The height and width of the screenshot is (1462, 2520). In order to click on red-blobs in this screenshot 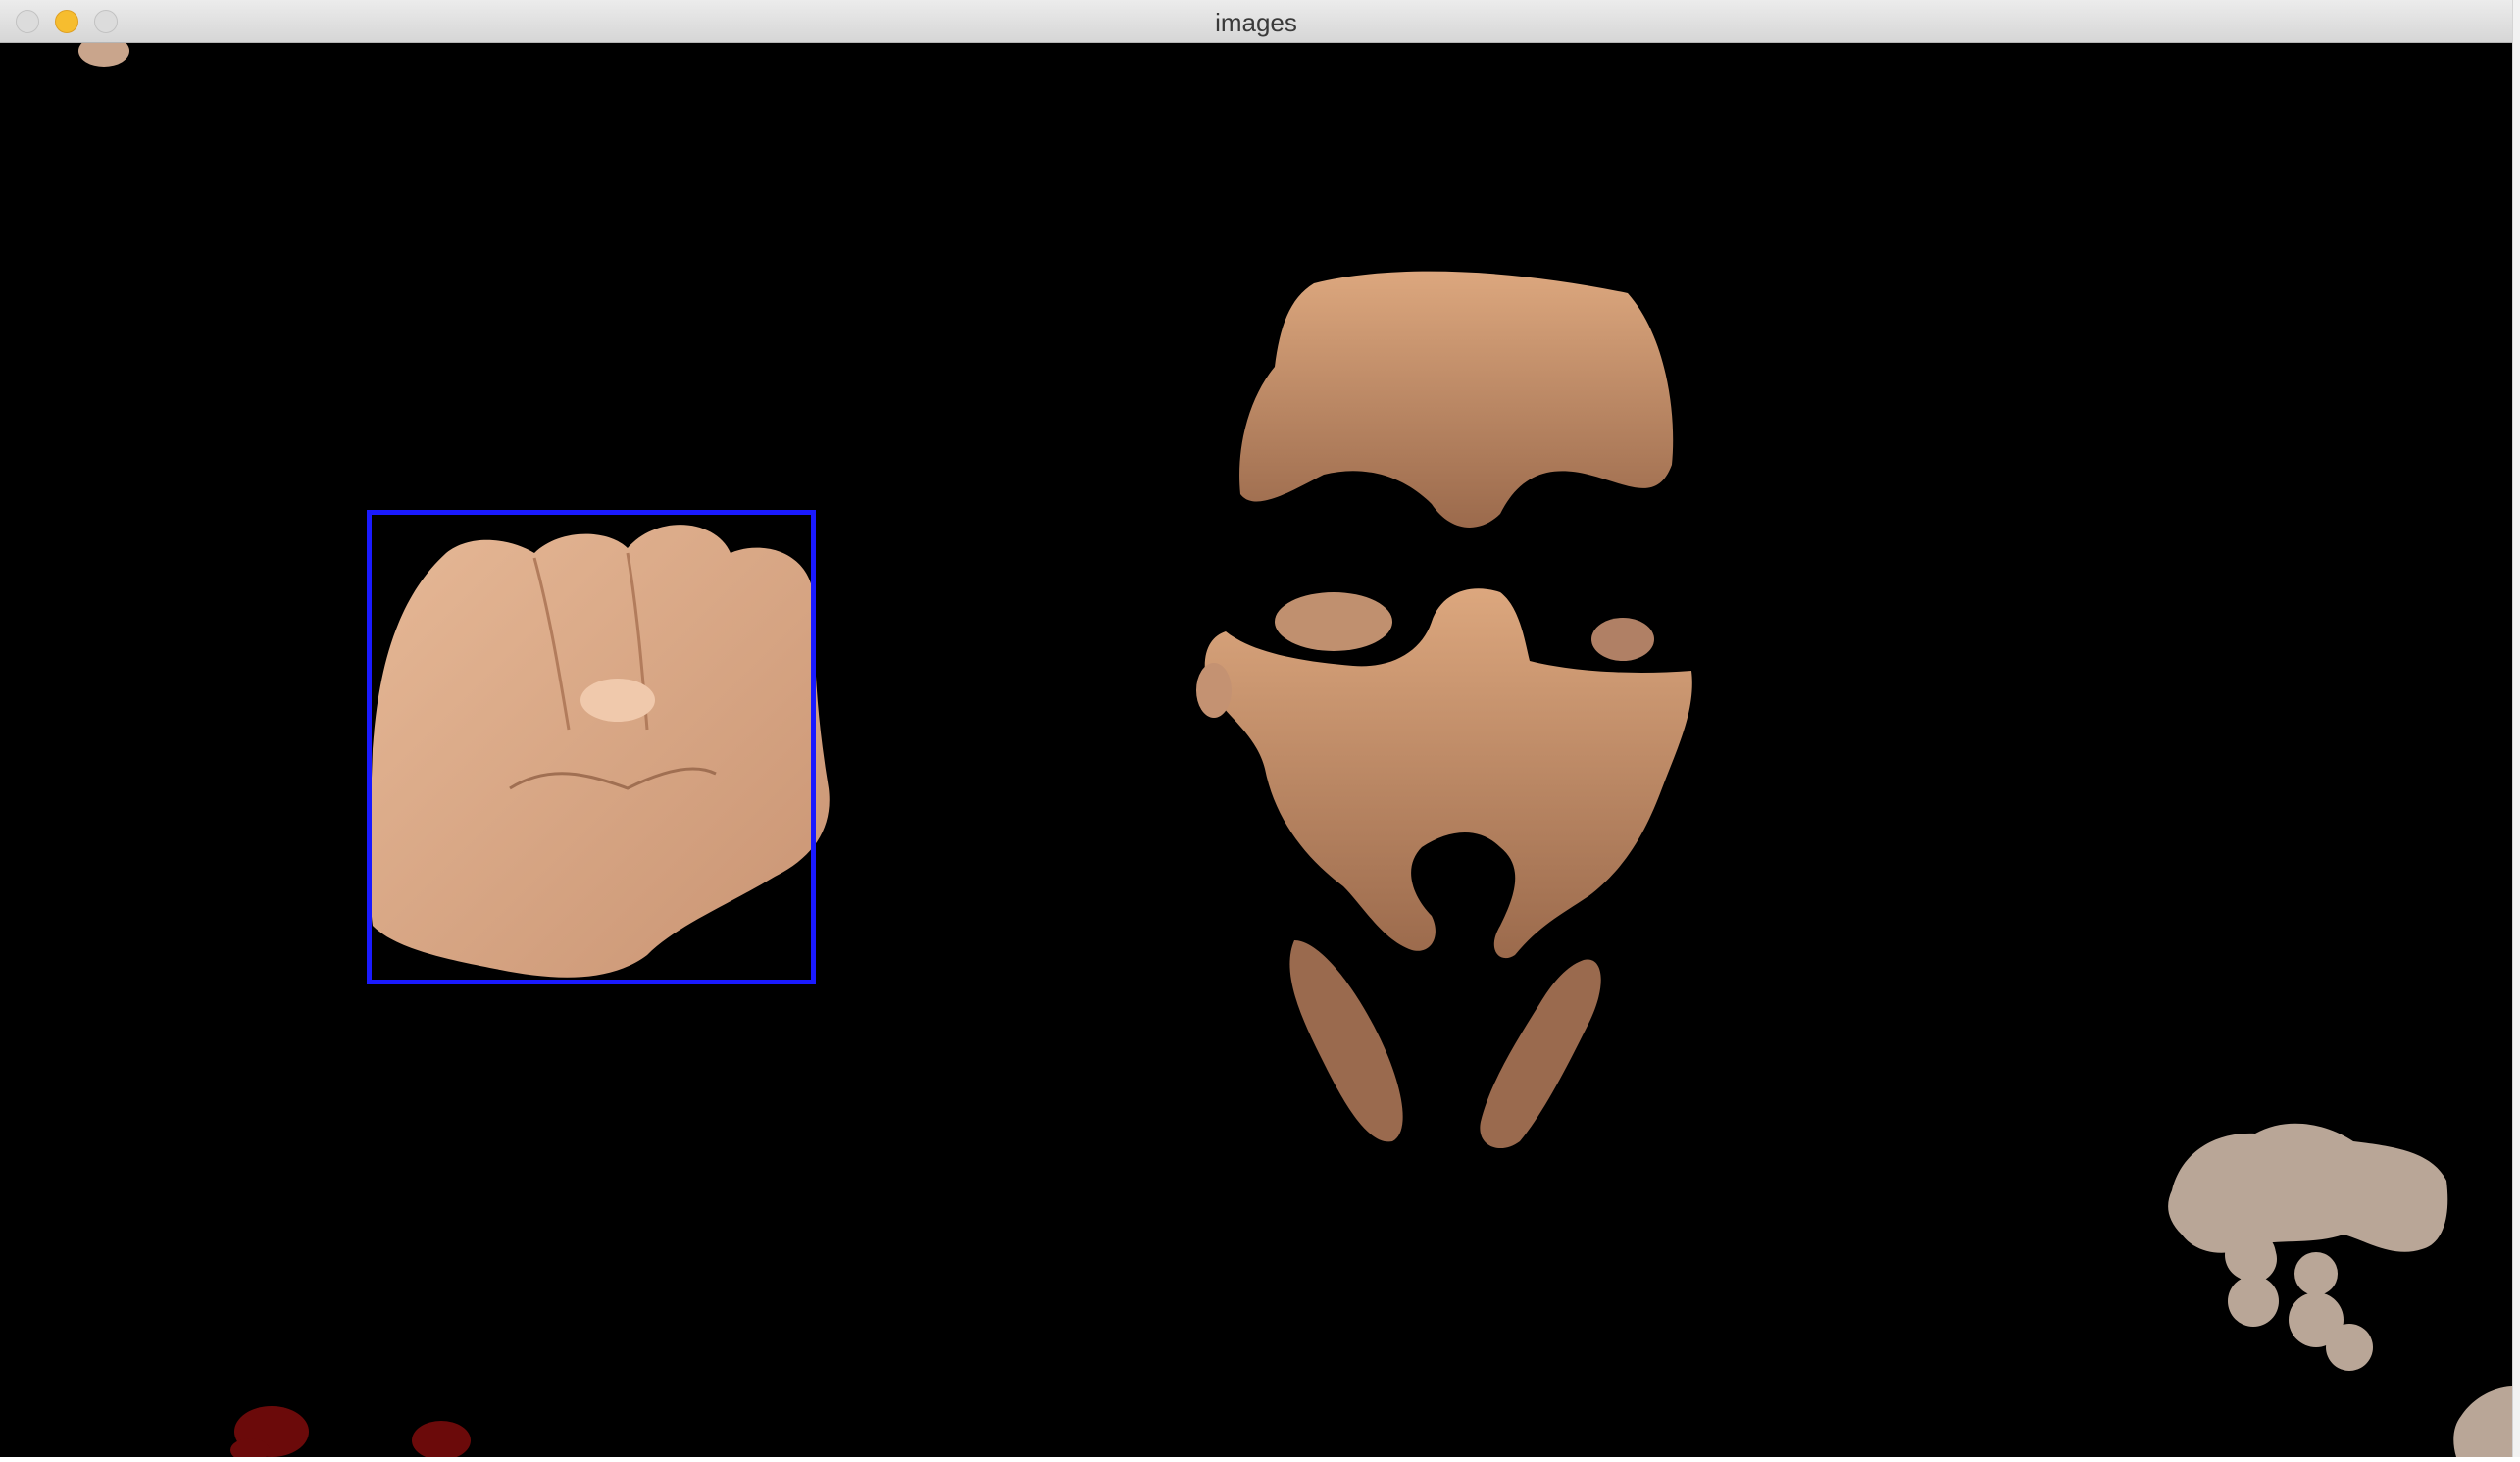, I will do `click(350, 1434)`.